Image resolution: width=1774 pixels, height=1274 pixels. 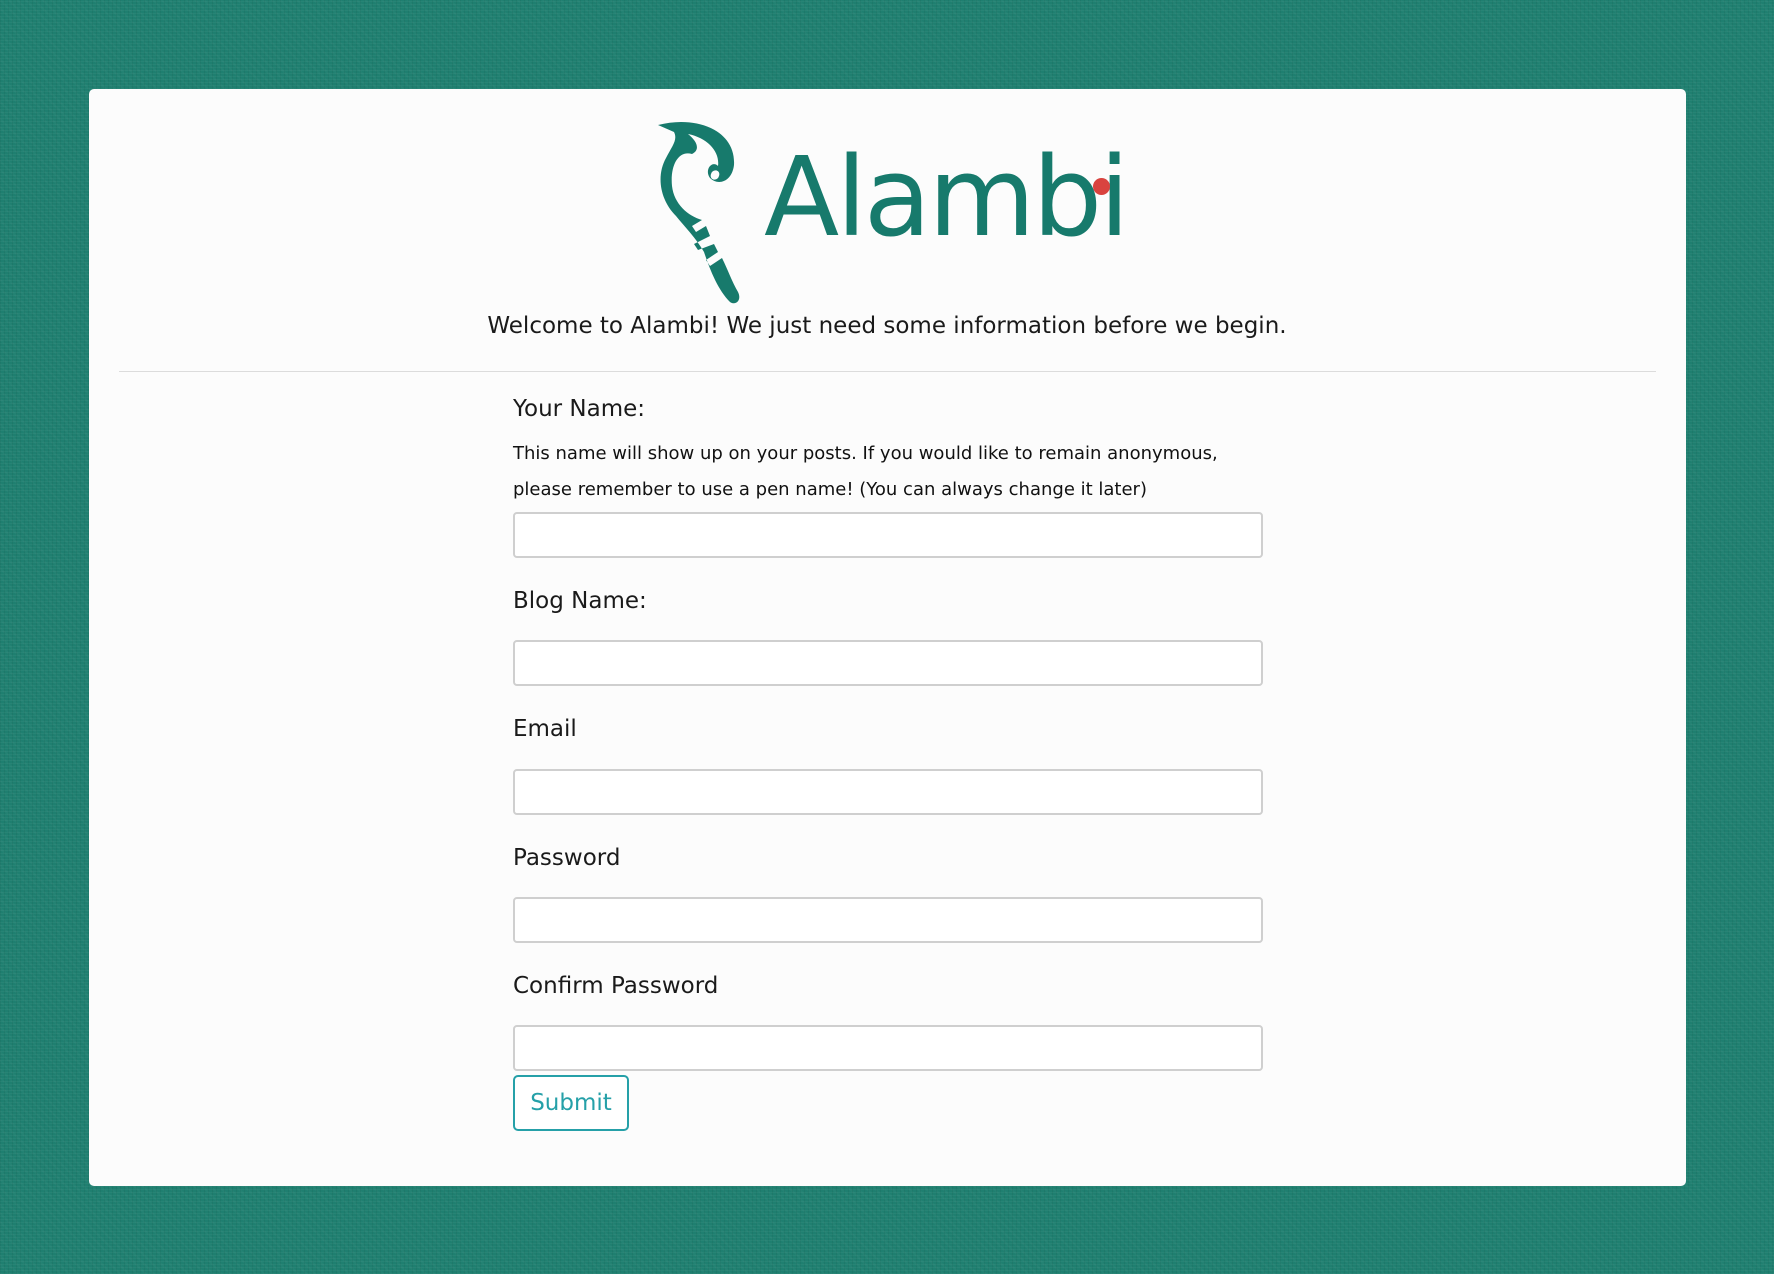 What do you see at coordinates (888, 535) in the screenshot?
I see `name-input` at bounding box center [888, 535].